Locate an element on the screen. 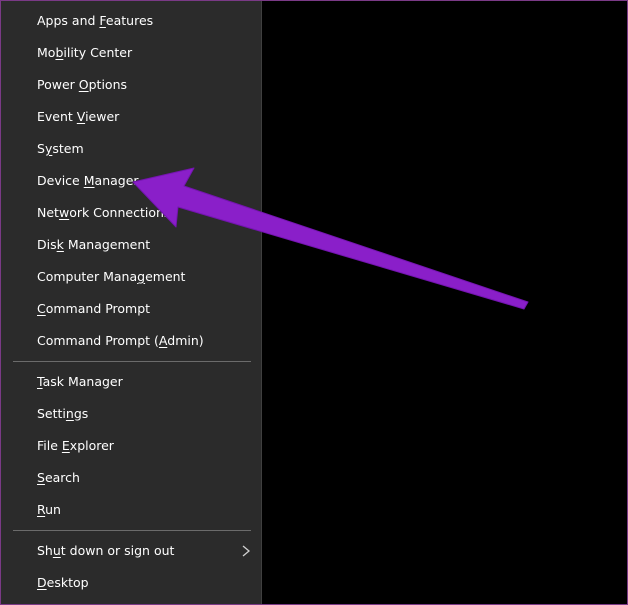 This screenshot has width=628, height=605. menu-item-apps-and-features: Apps and Features is located at coordinates (131, 21).